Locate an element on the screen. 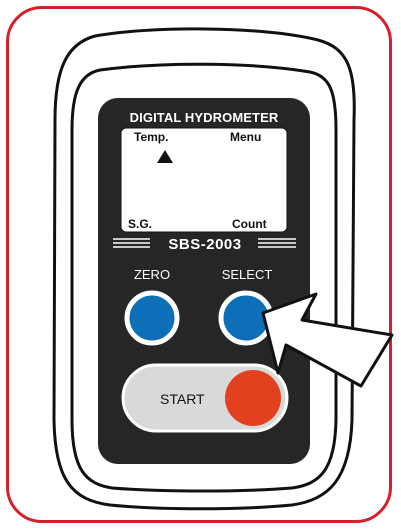  device-title: DIGITAL HYDROMETER is located at coordinates (204, 117).